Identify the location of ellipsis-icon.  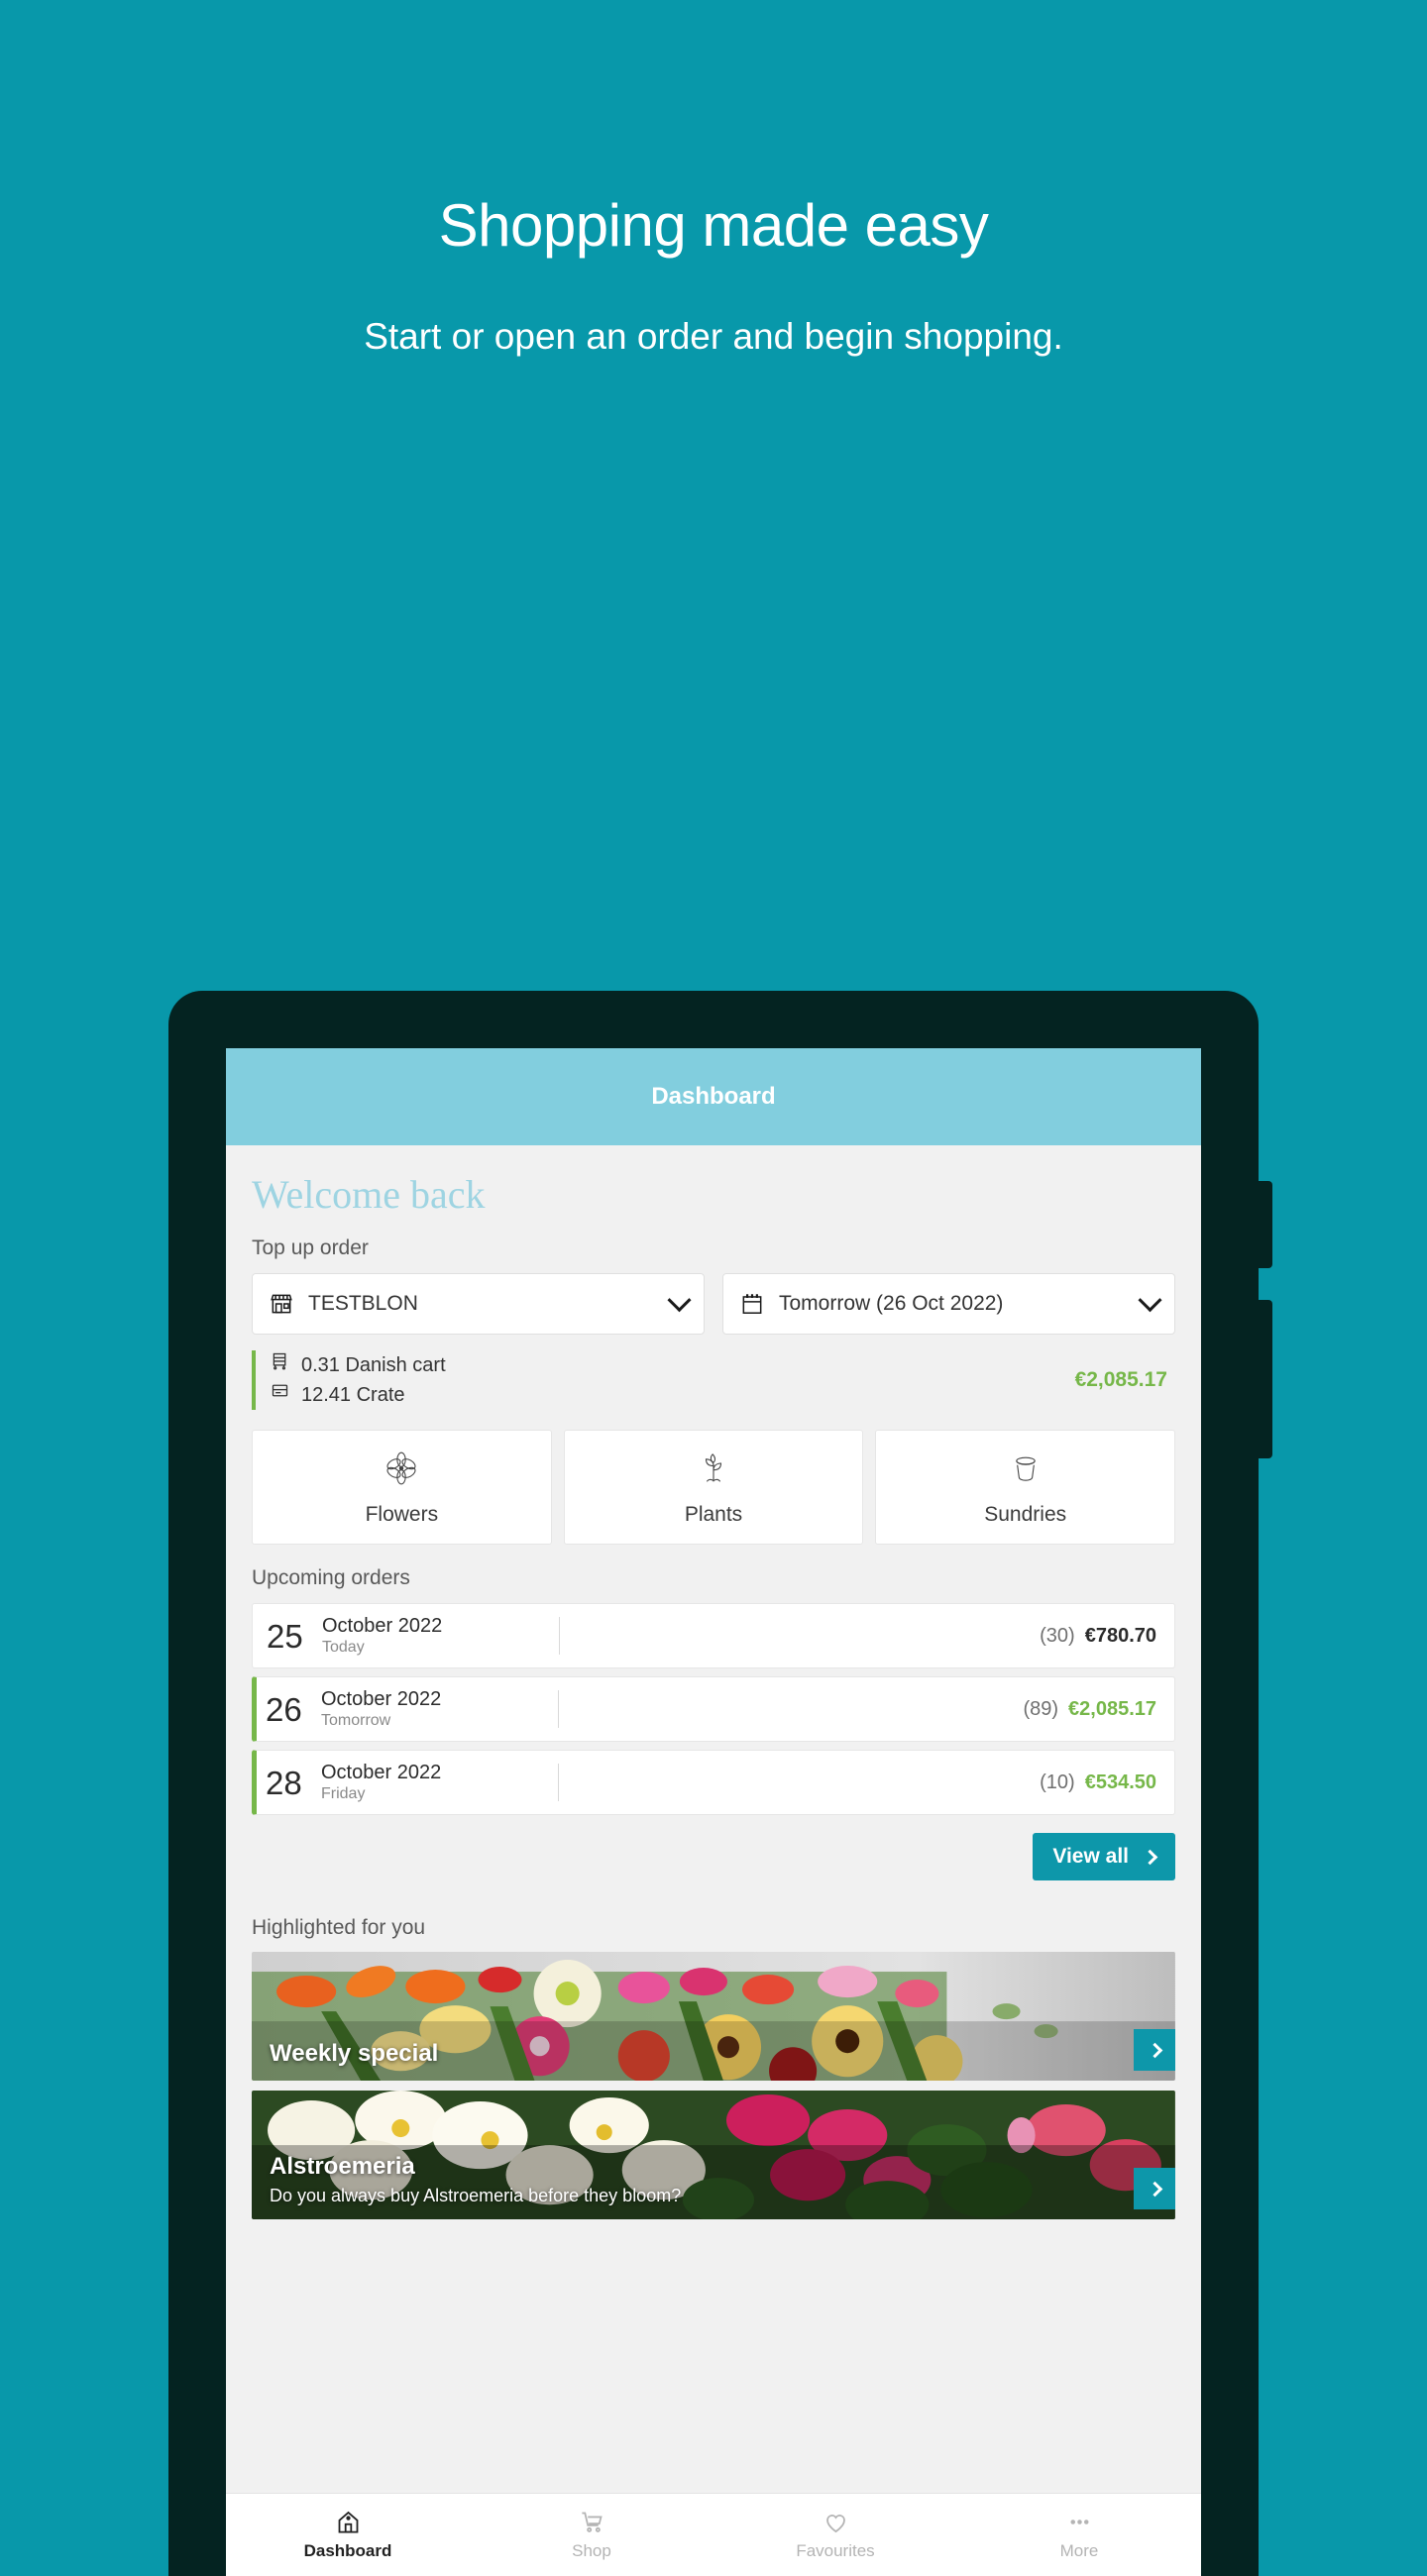
(1079, 2522).